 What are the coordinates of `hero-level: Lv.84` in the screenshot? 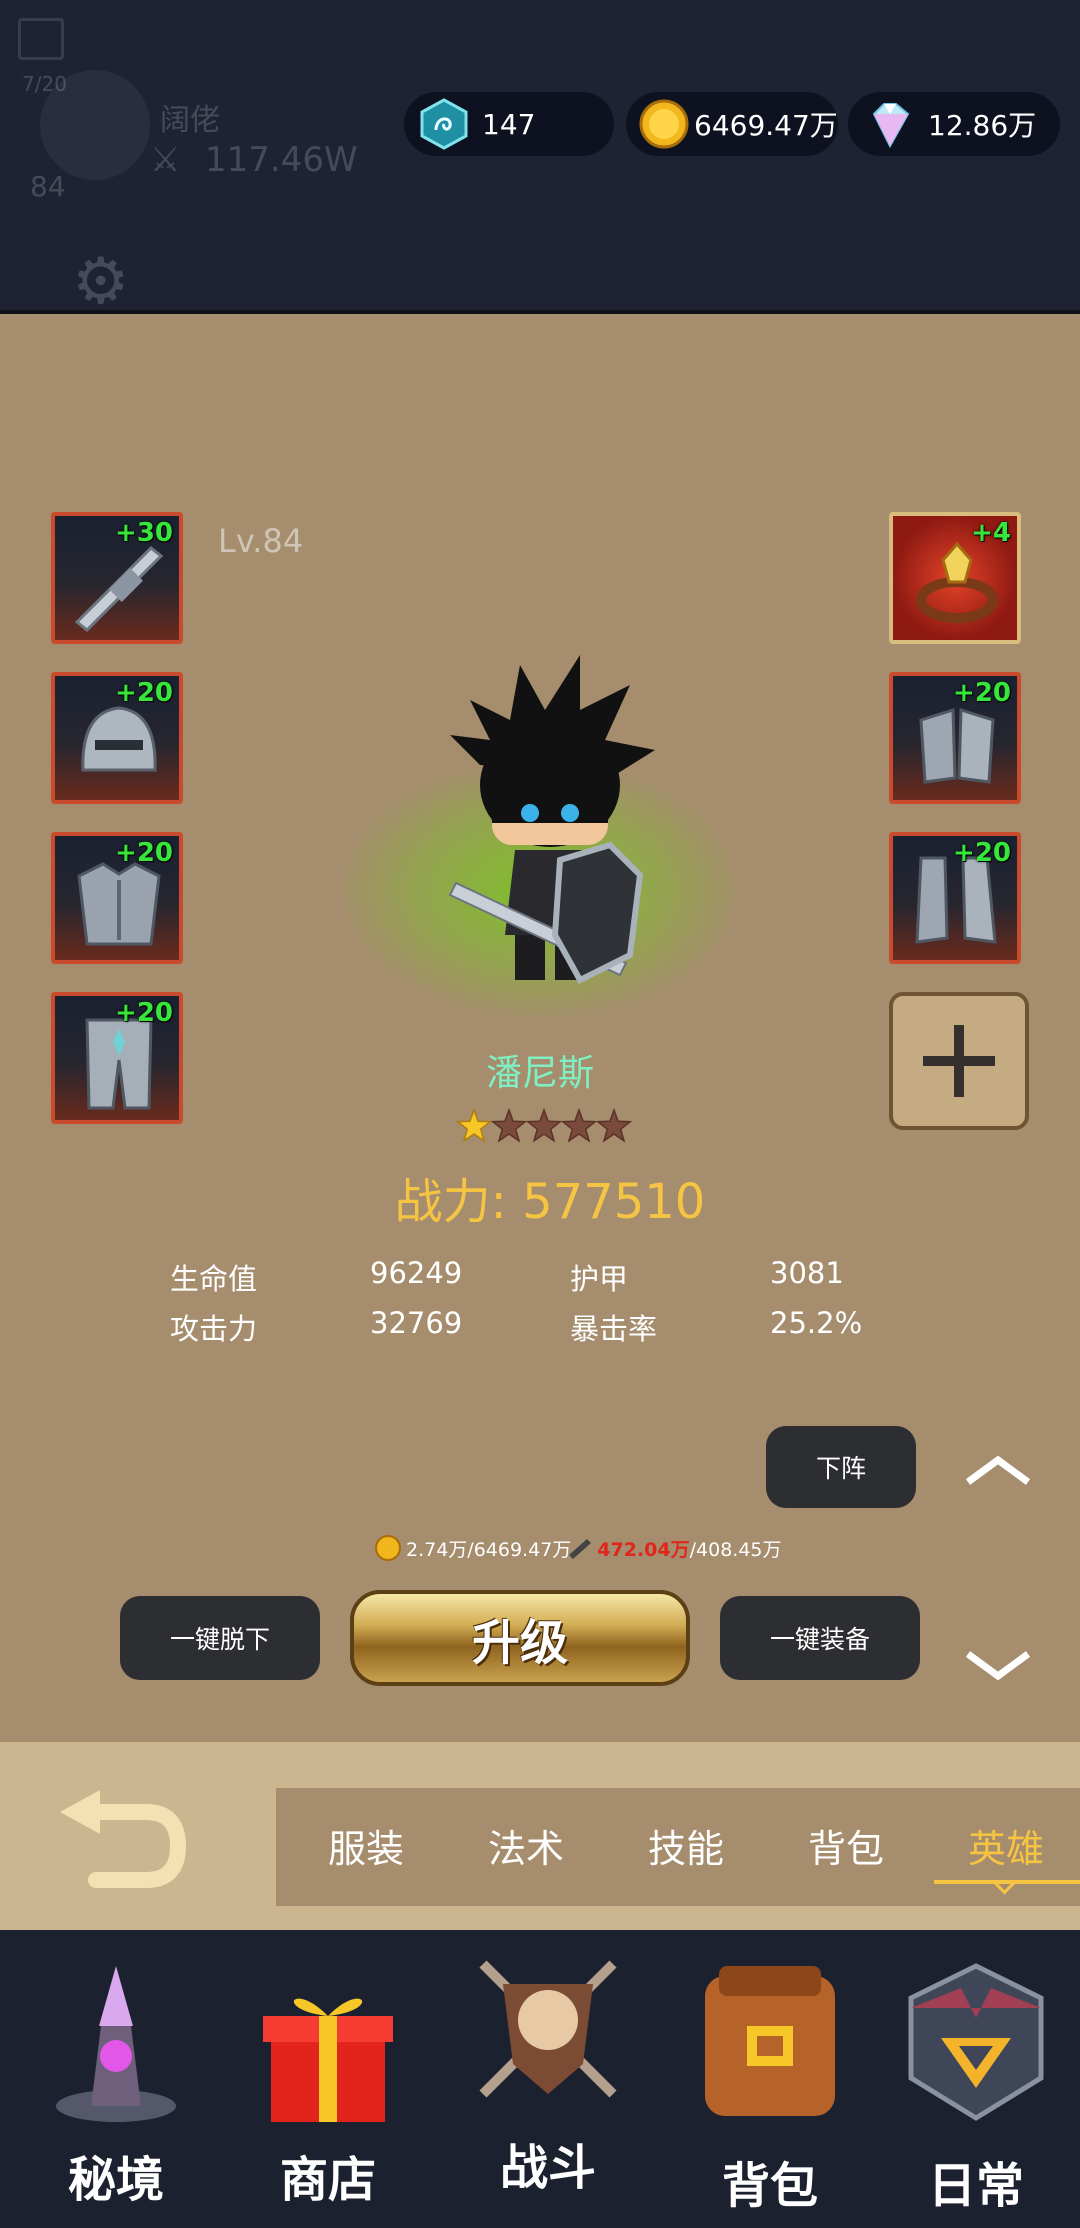 It's located at (261, 541).